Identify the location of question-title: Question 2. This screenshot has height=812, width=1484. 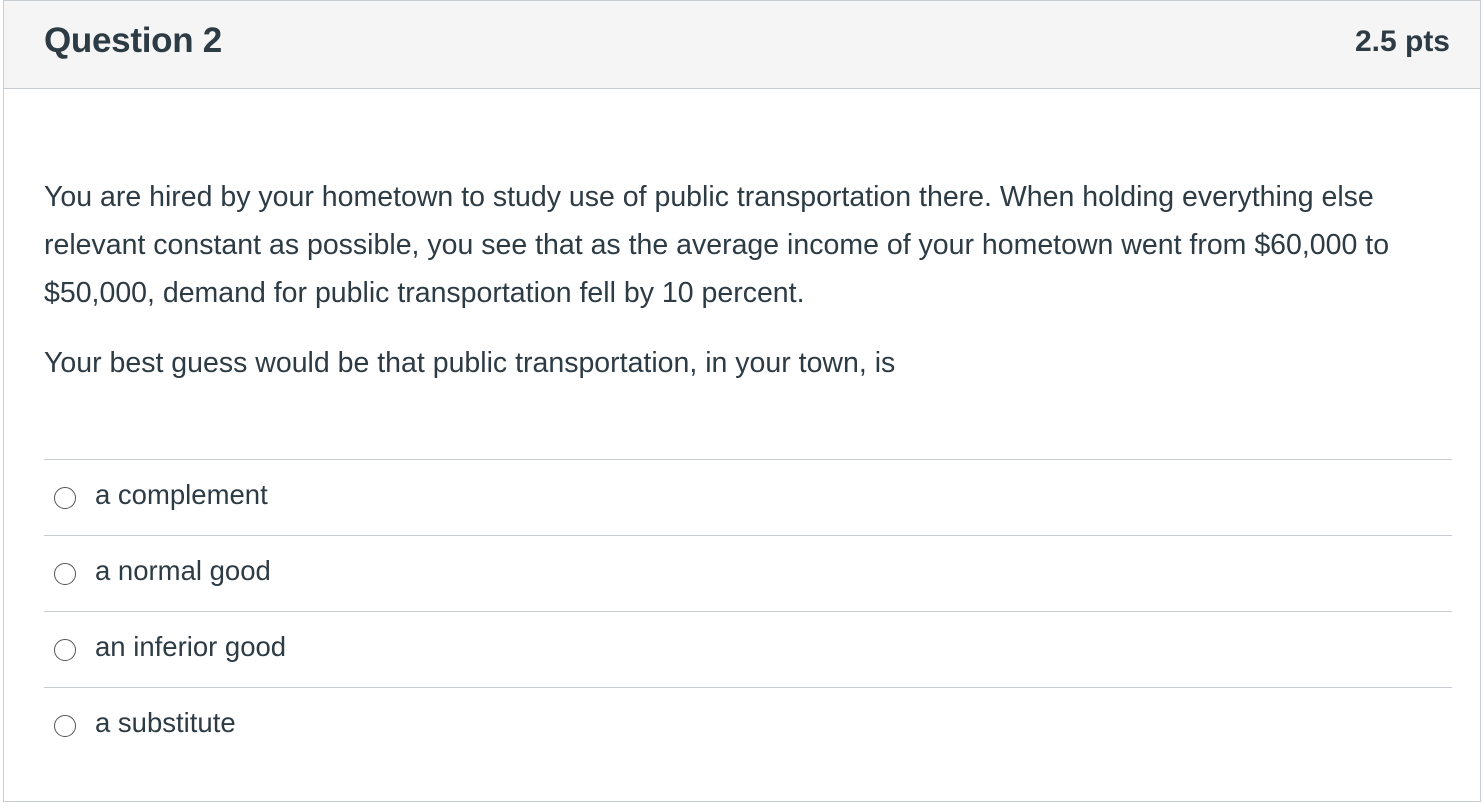
(133, 40).